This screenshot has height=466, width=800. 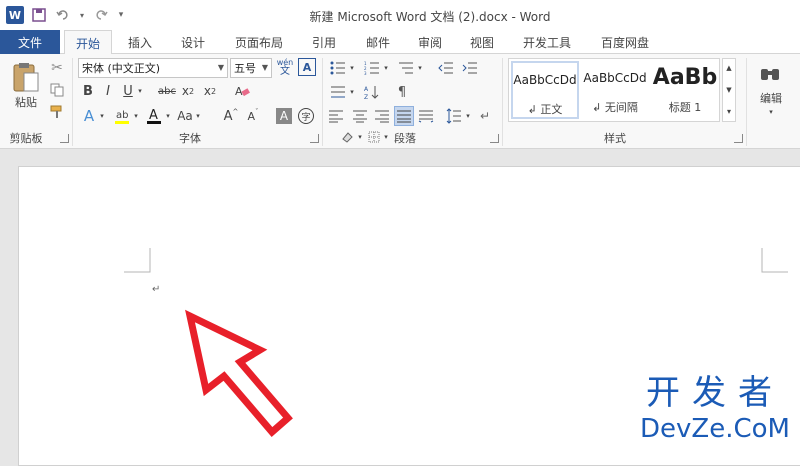 I want to click on justify-icon, so click(x=404, y=116).